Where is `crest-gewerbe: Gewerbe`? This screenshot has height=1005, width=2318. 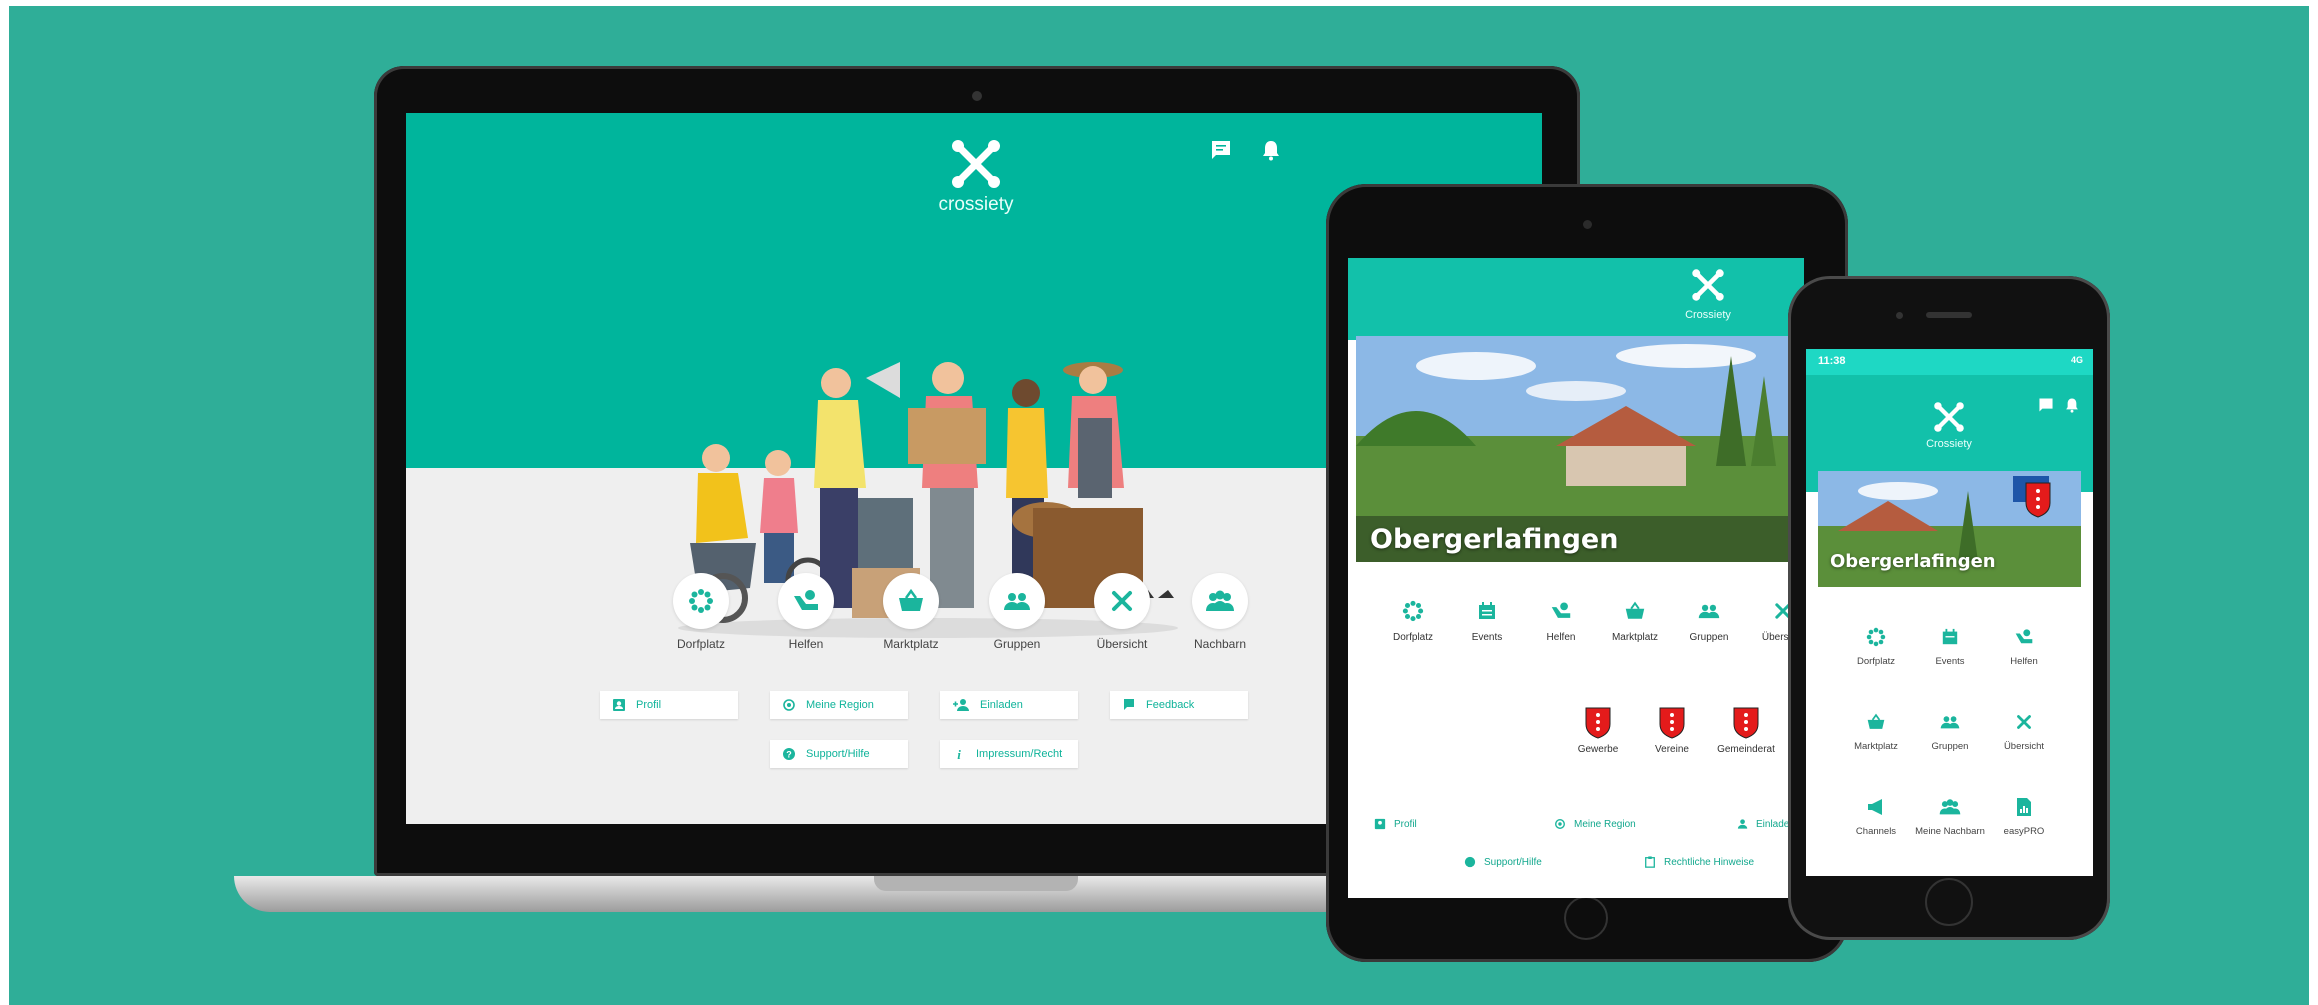 crest-gewerbe: Gewerbe is located at coordinates (1598, 731).